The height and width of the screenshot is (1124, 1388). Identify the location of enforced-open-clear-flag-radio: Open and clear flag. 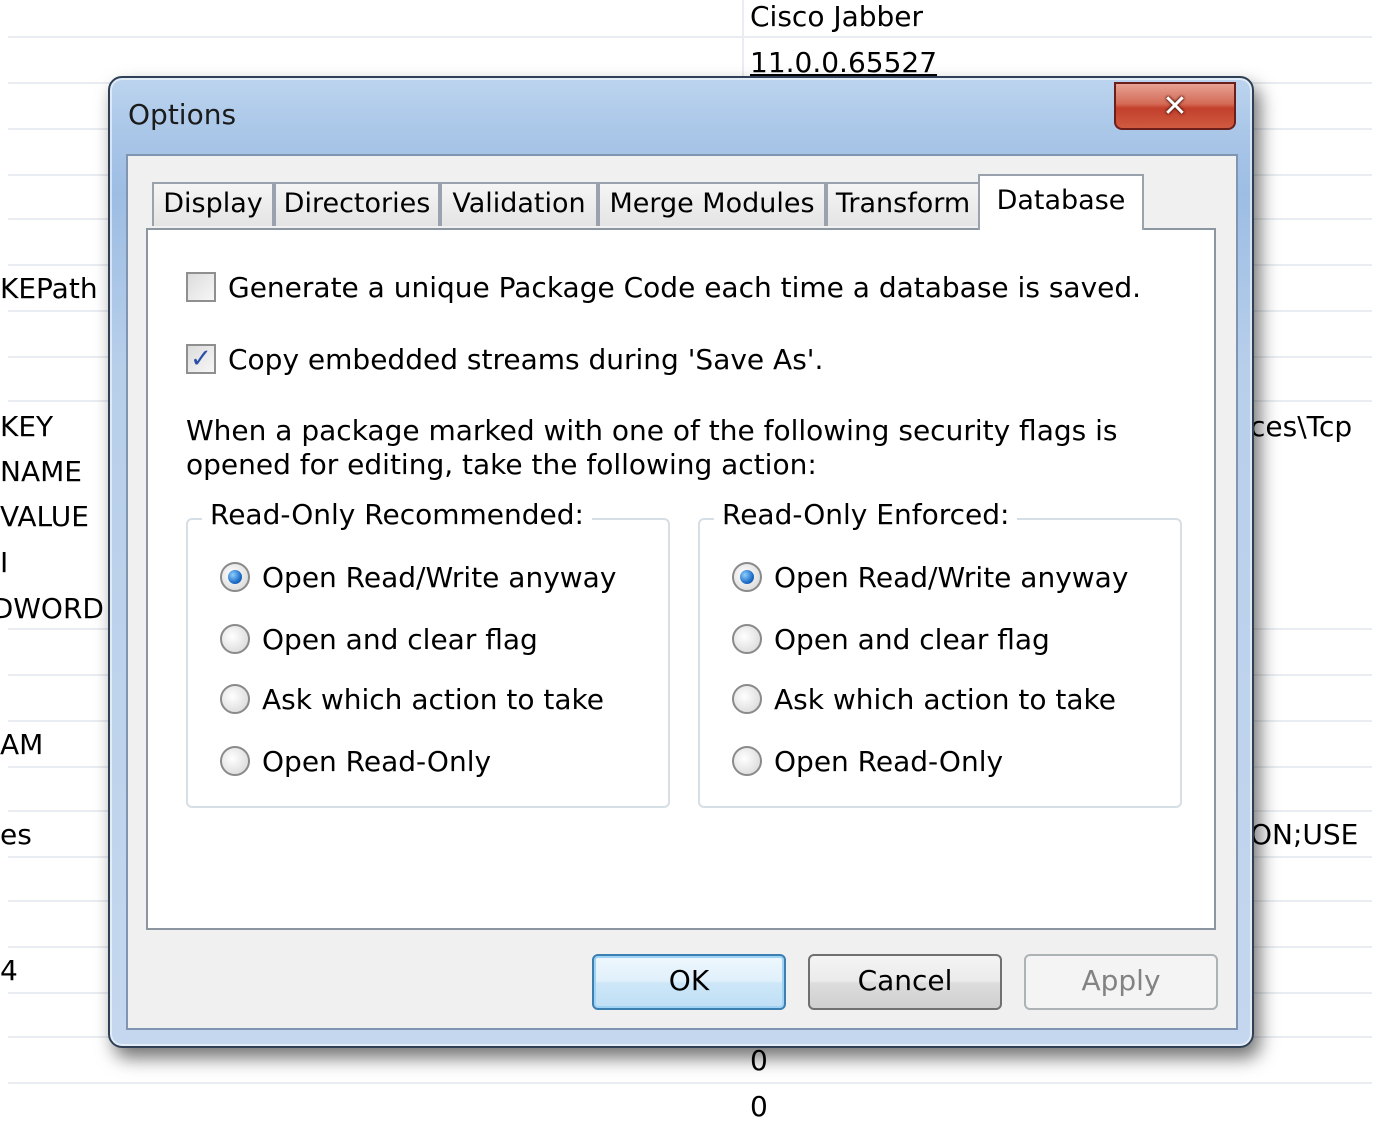
(891, 639).